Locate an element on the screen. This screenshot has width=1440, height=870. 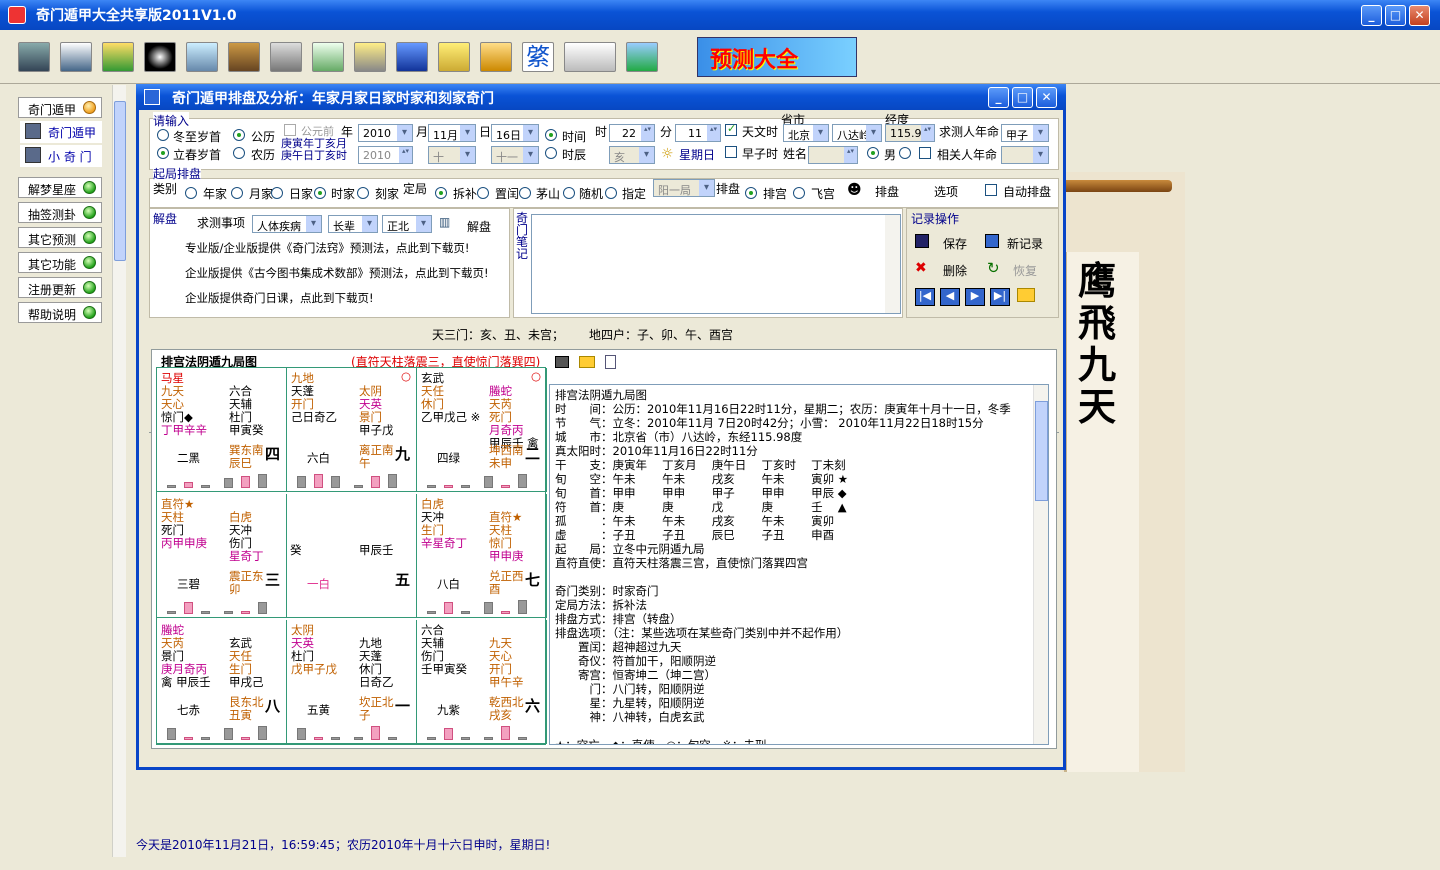
toolbar-search-icon is located at coordinates (202, 57).